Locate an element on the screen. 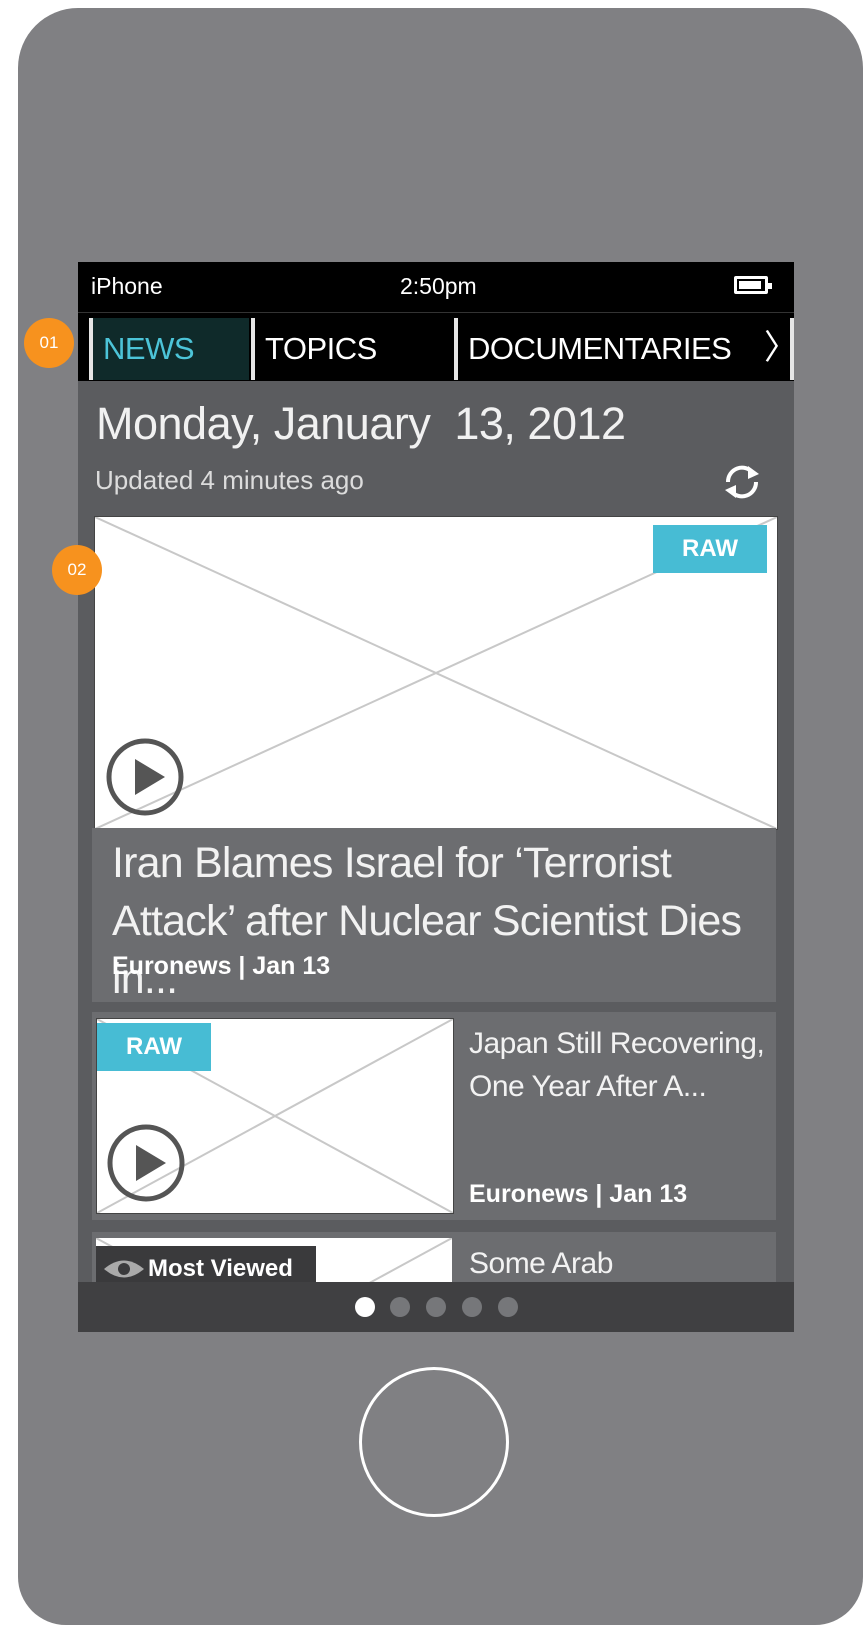  clock: 2:50pm is located at coordinates (438, 286).